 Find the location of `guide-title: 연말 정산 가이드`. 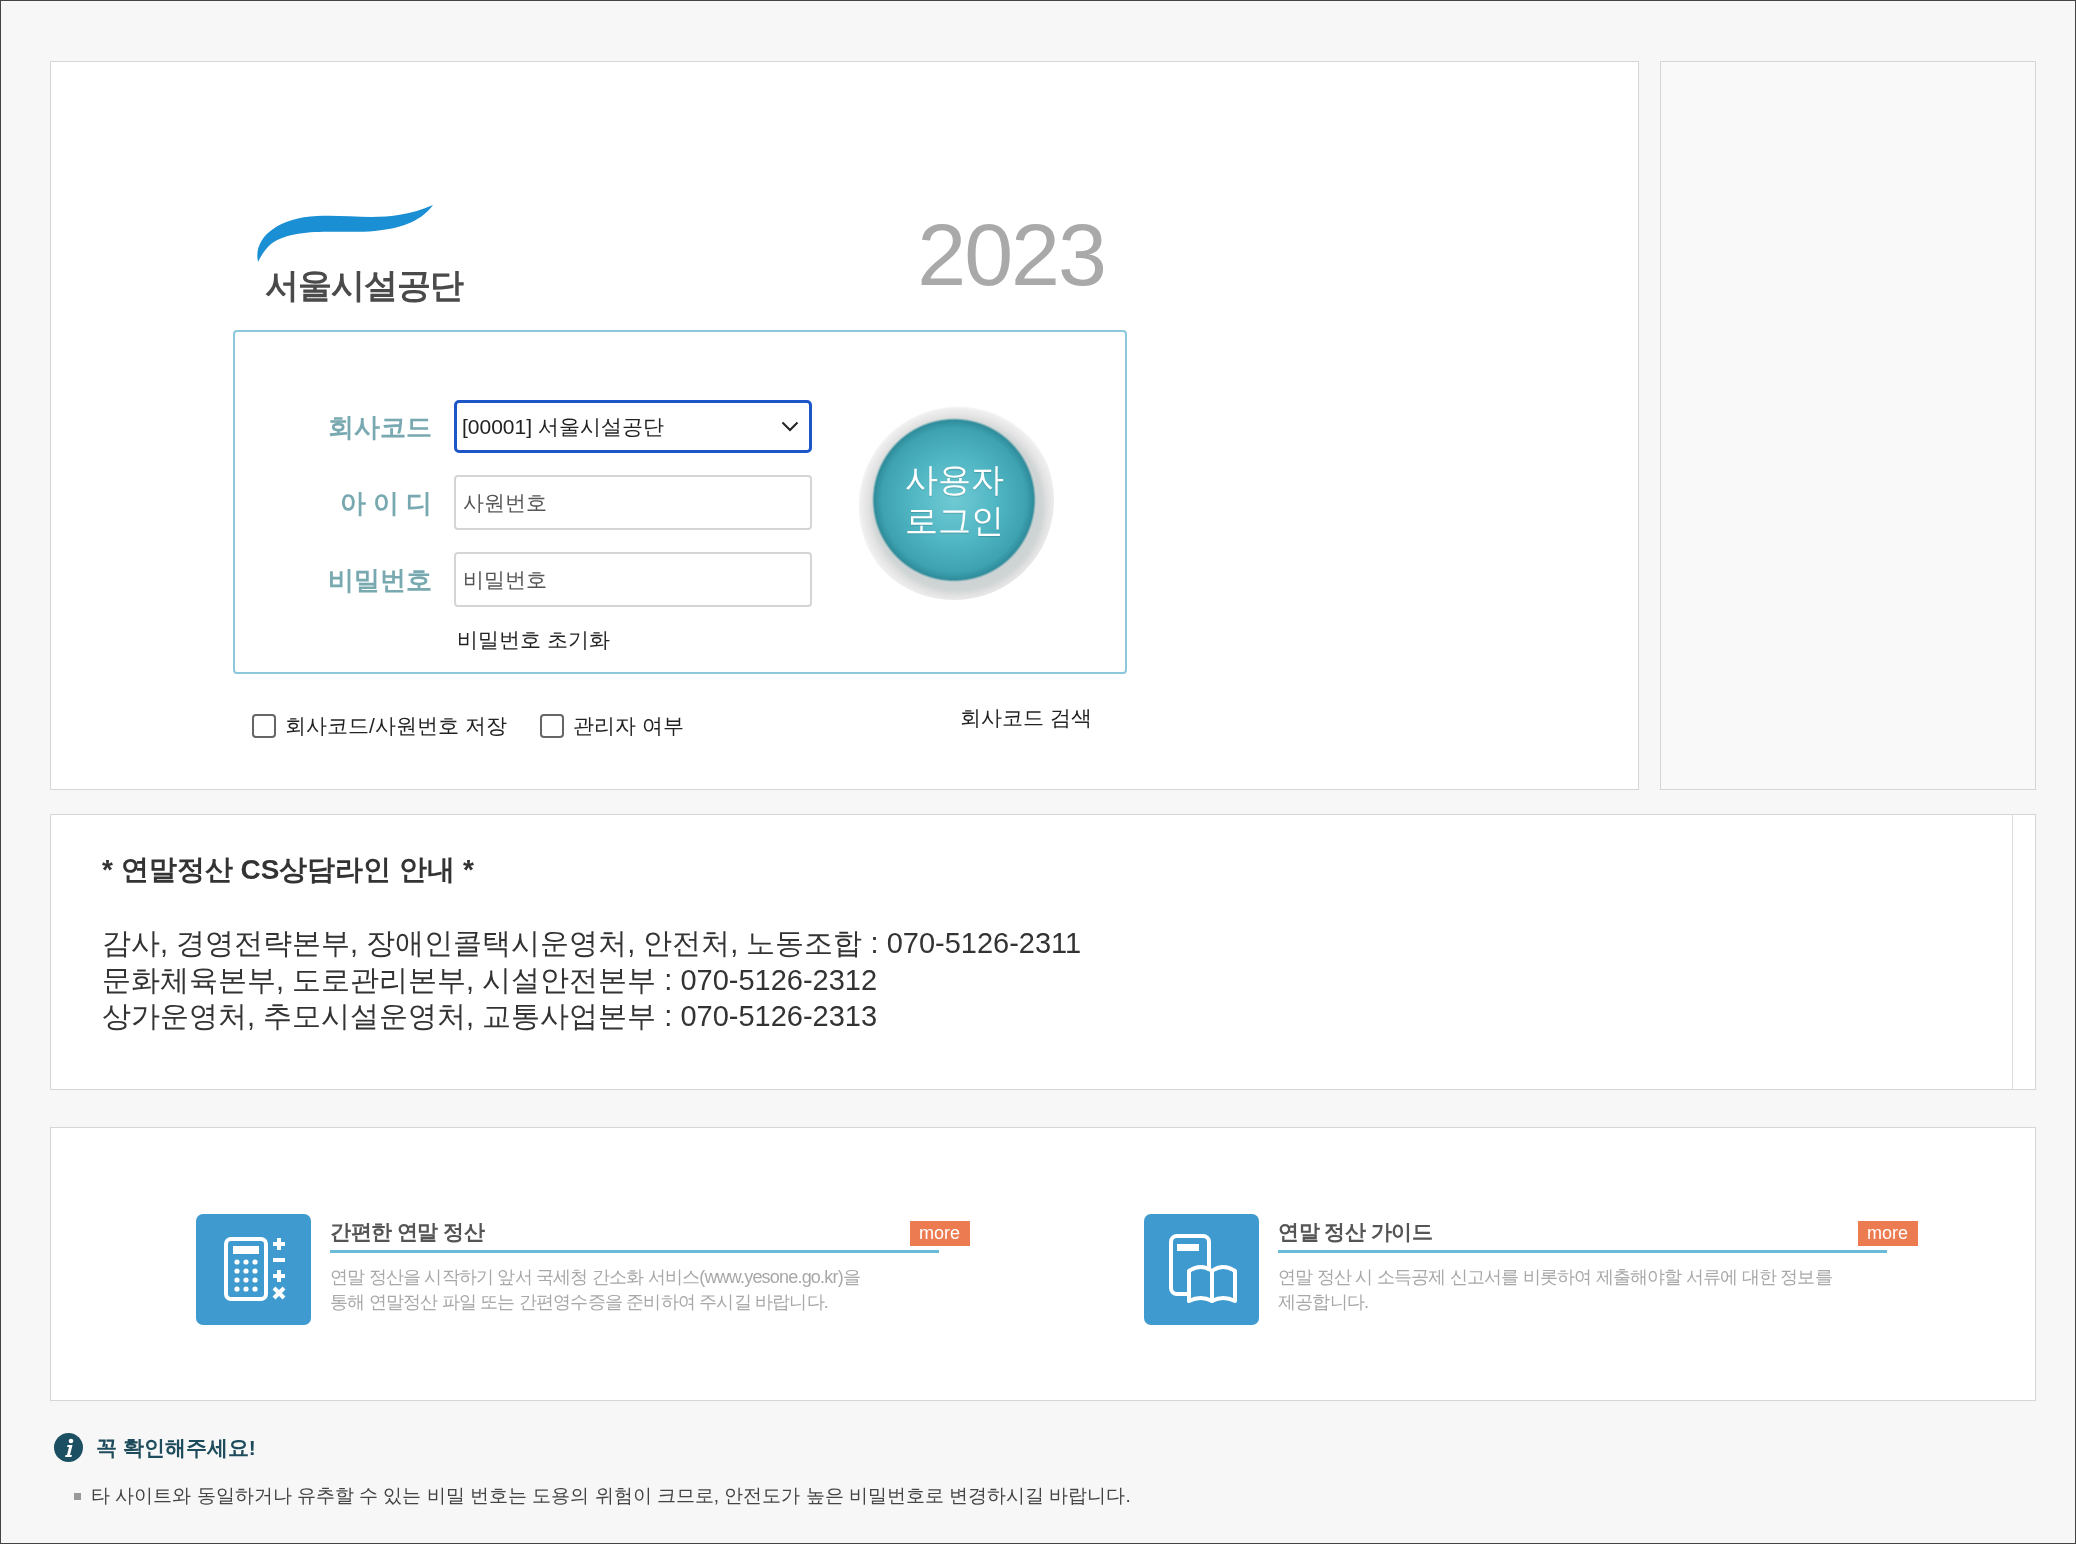

guide-title: 연말 정산 가이드 is located at coordinates (1355, 1232).